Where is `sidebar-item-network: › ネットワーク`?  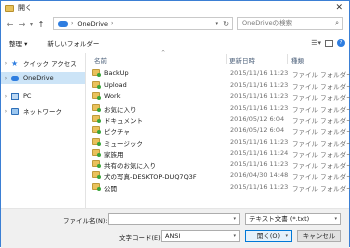 sidebar-item-network: › ネットワーク is located at coordinates (43, 111).